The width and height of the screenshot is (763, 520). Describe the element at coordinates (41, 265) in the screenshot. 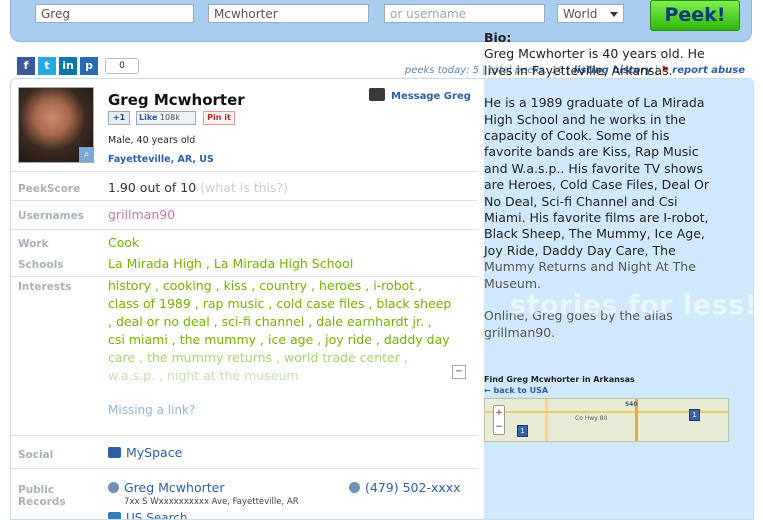

I see `schools-label: Schools` at that location.